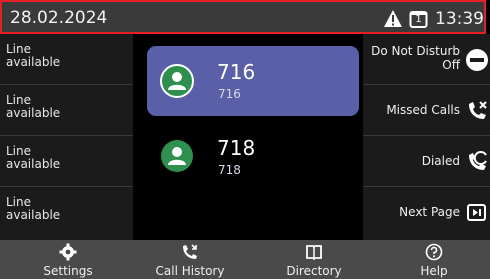  I want to click on dialed-button: Dialed, so click(426, 161).